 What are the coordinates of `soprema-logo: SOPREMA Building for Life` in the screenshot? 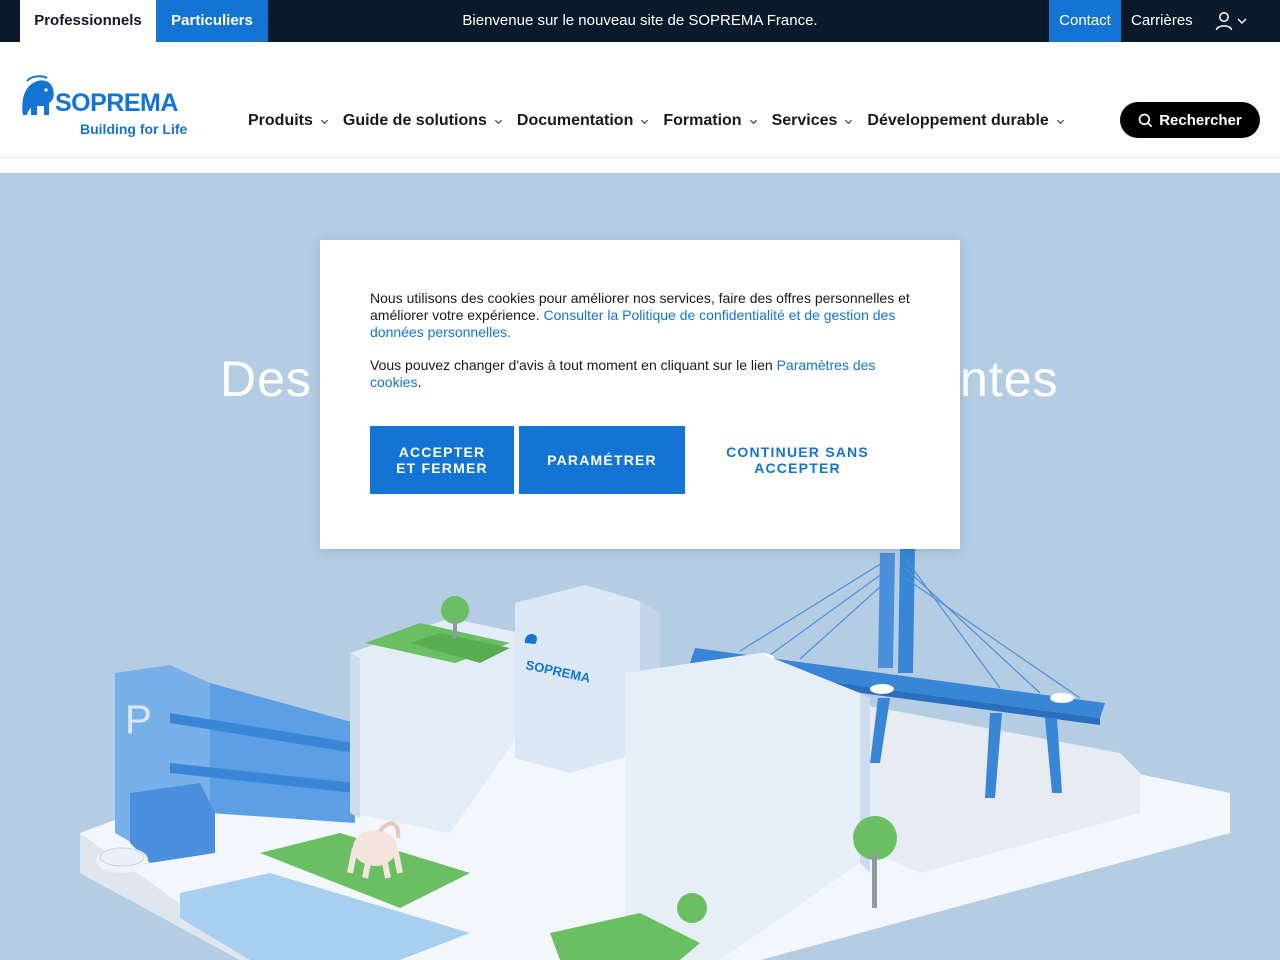 It's located at (103, 108).